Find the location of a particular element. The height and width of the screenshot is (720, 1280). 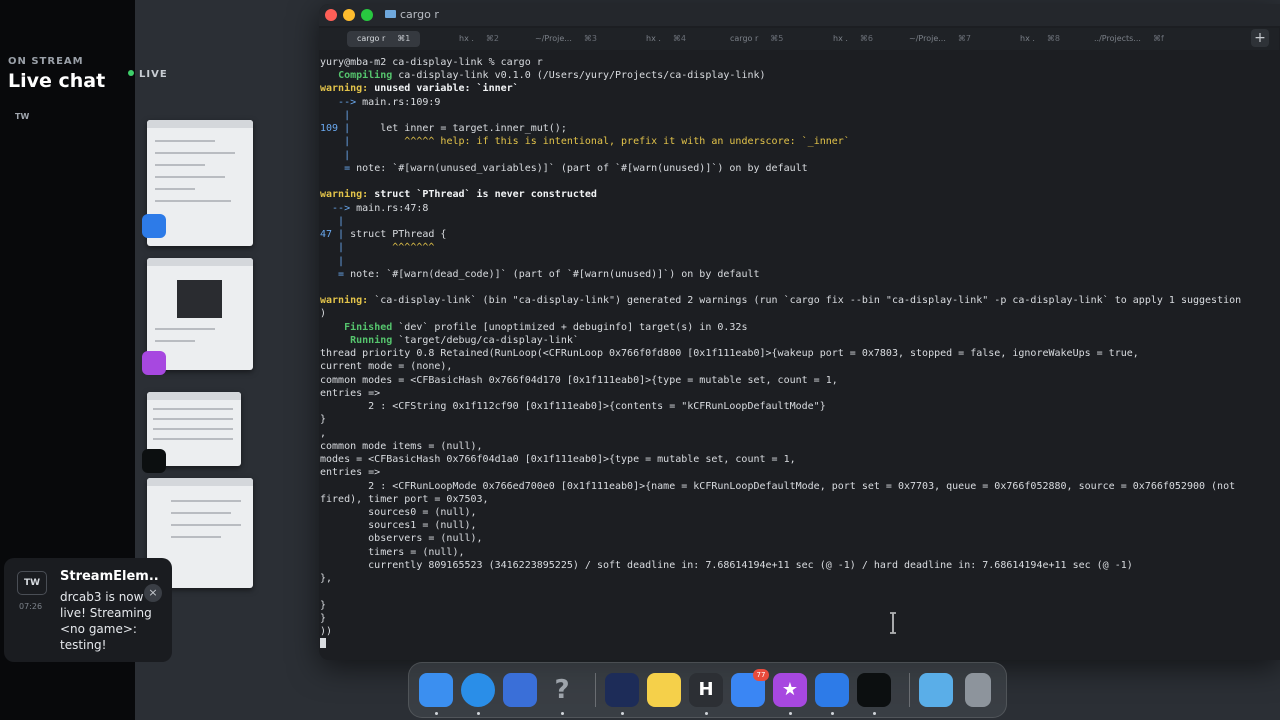

terminal-cursor is located at coordinates (323, 643).